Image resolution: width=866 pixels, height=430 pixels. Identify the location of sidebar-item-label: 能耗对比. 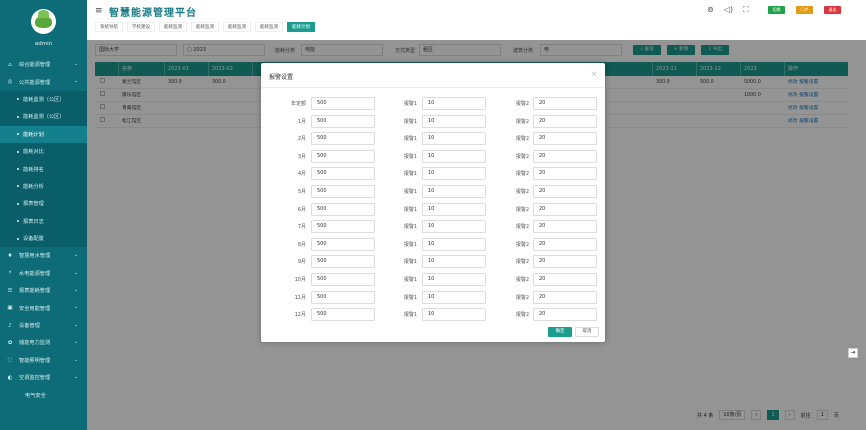
(33, 152).